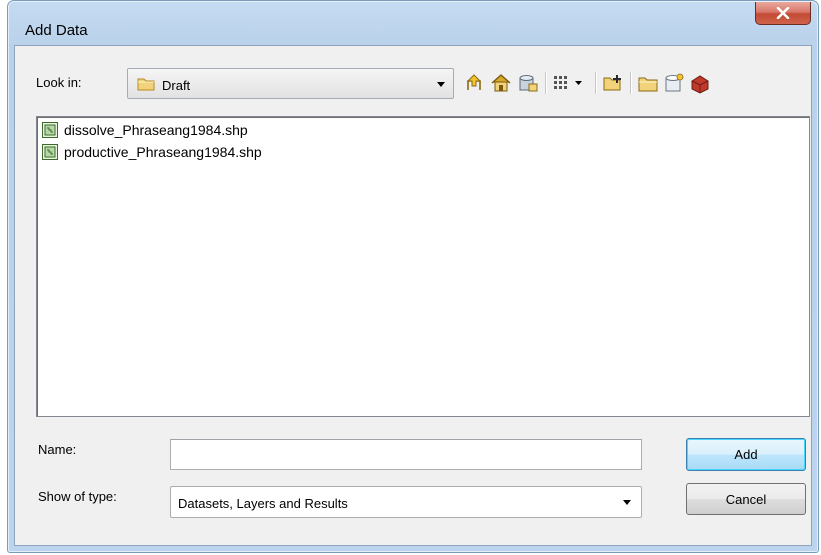 The width and height of the screenshot is (821, 555). I want to click on add-folder-connection-button, so click(613, 83).